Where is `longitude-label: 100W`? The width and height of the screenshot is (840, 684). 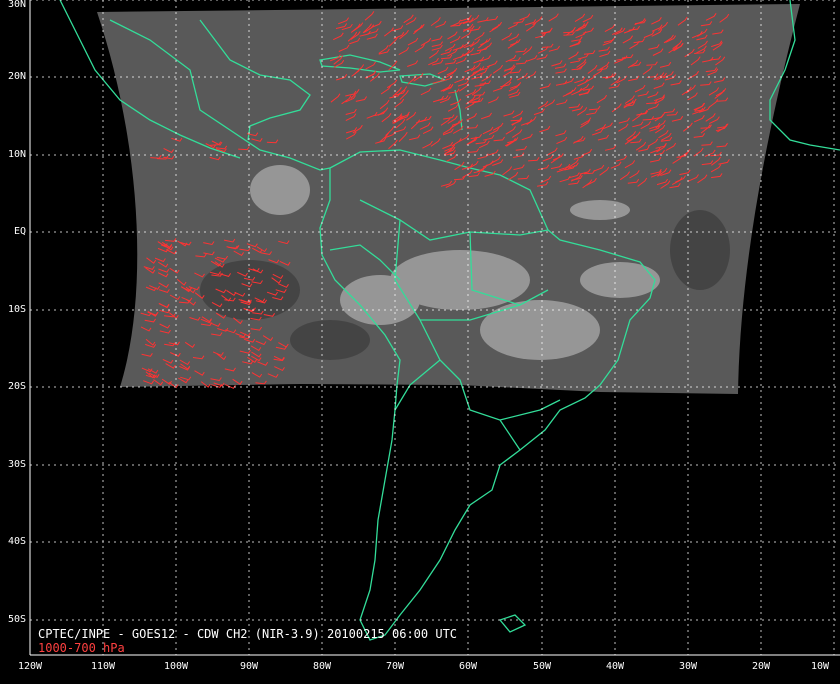
longitude-label: 100W is located at coordinates (176, 666).